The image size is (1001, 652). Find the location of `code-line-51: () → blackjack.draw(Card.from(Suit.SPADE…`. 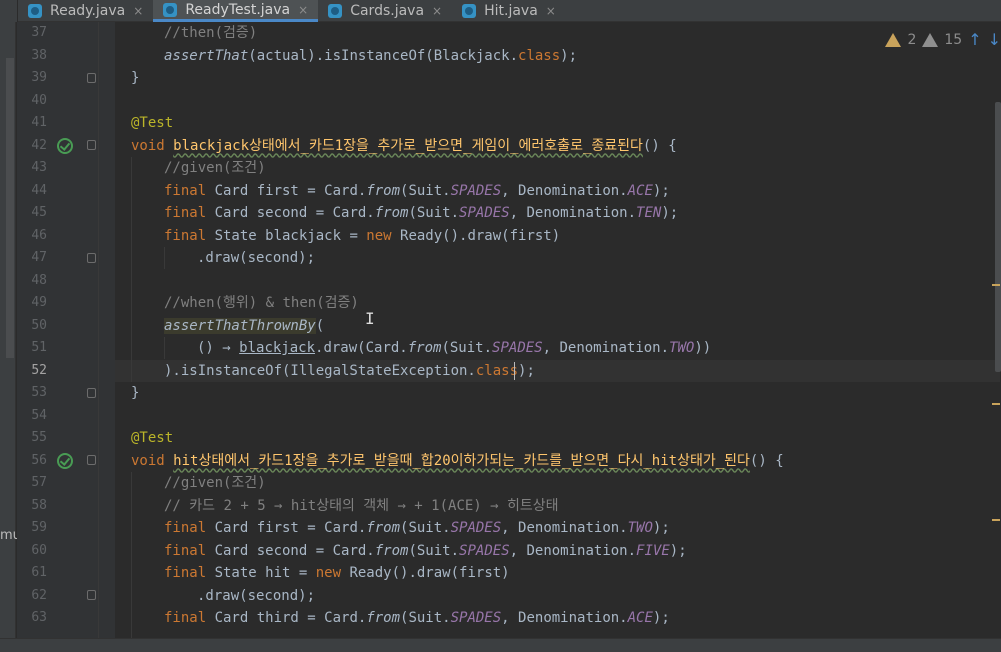

code-line-51: () → blackjack.draw(Card.from(Suit.SPADE… is located at coordinates (454, 348).